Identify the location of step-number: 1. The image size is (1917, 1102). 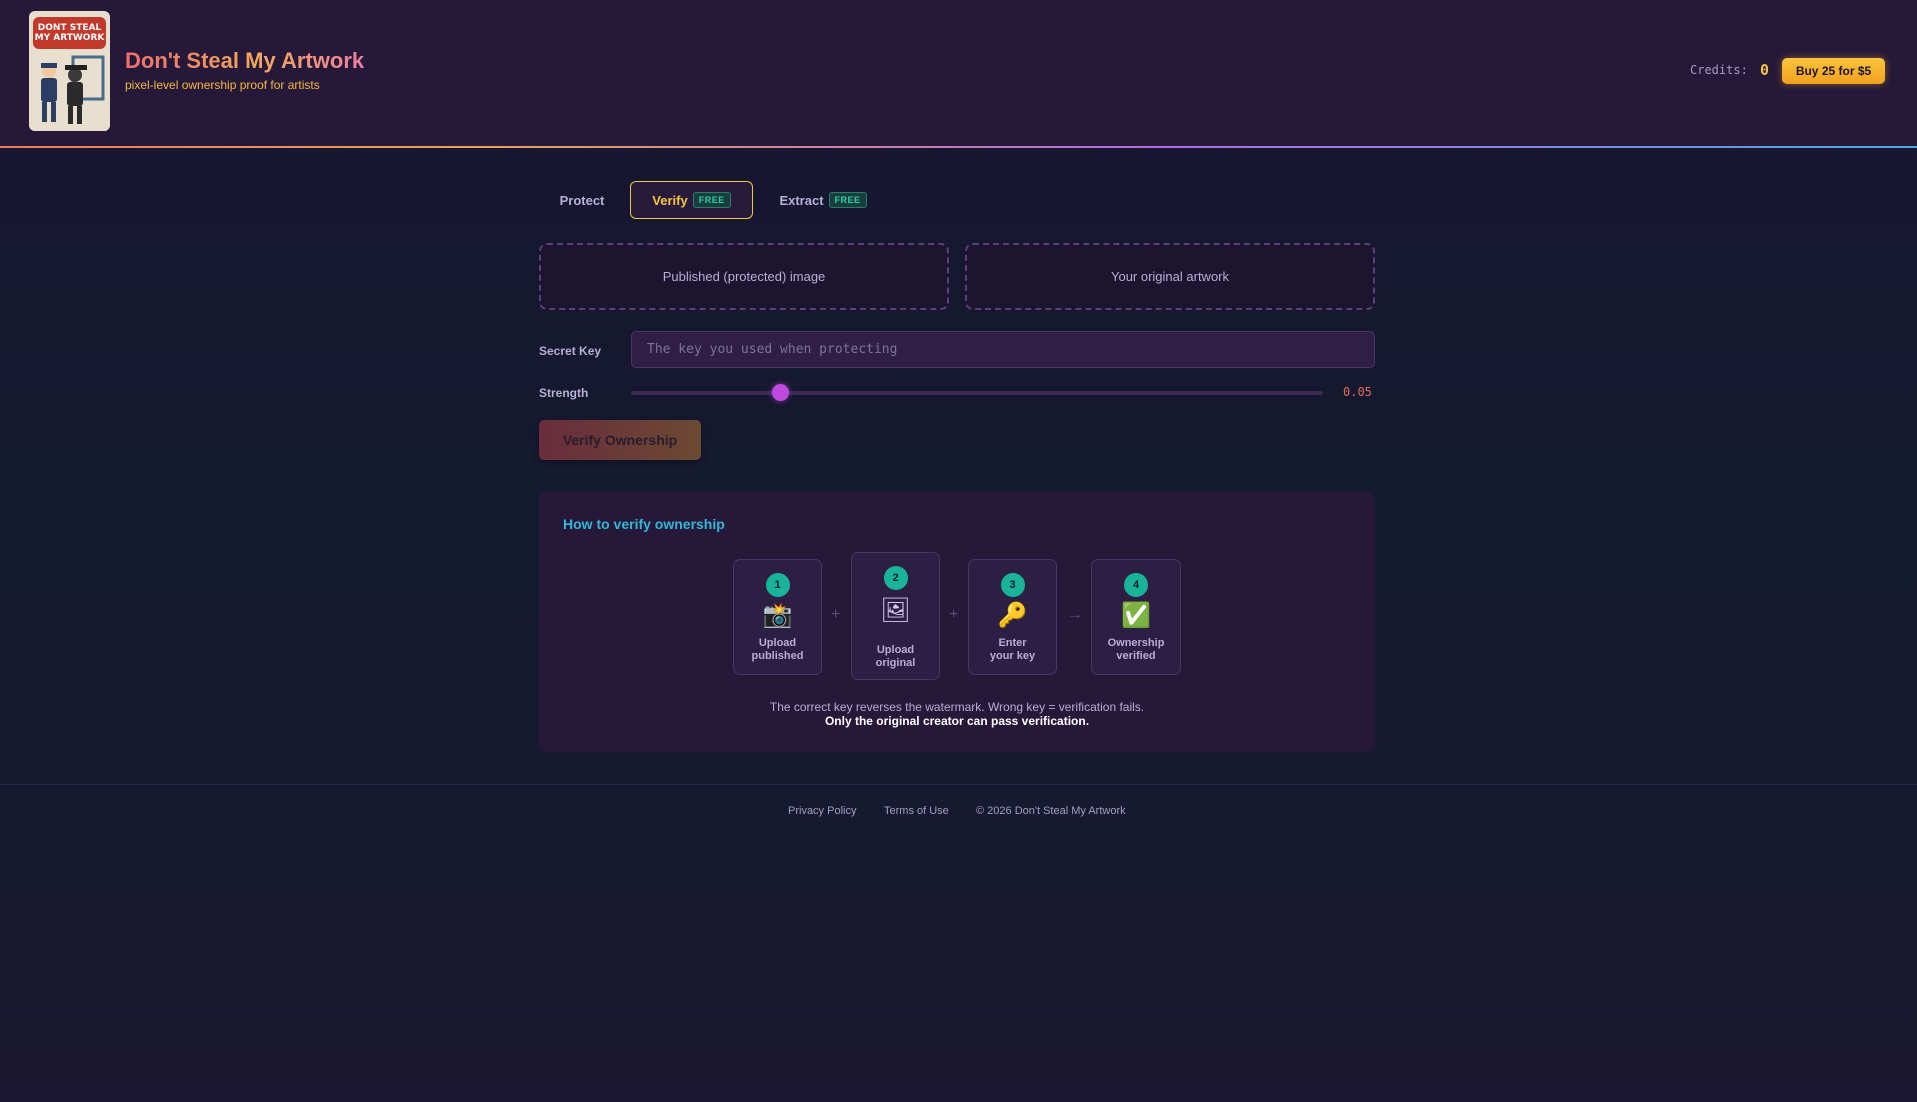
(777, 585).